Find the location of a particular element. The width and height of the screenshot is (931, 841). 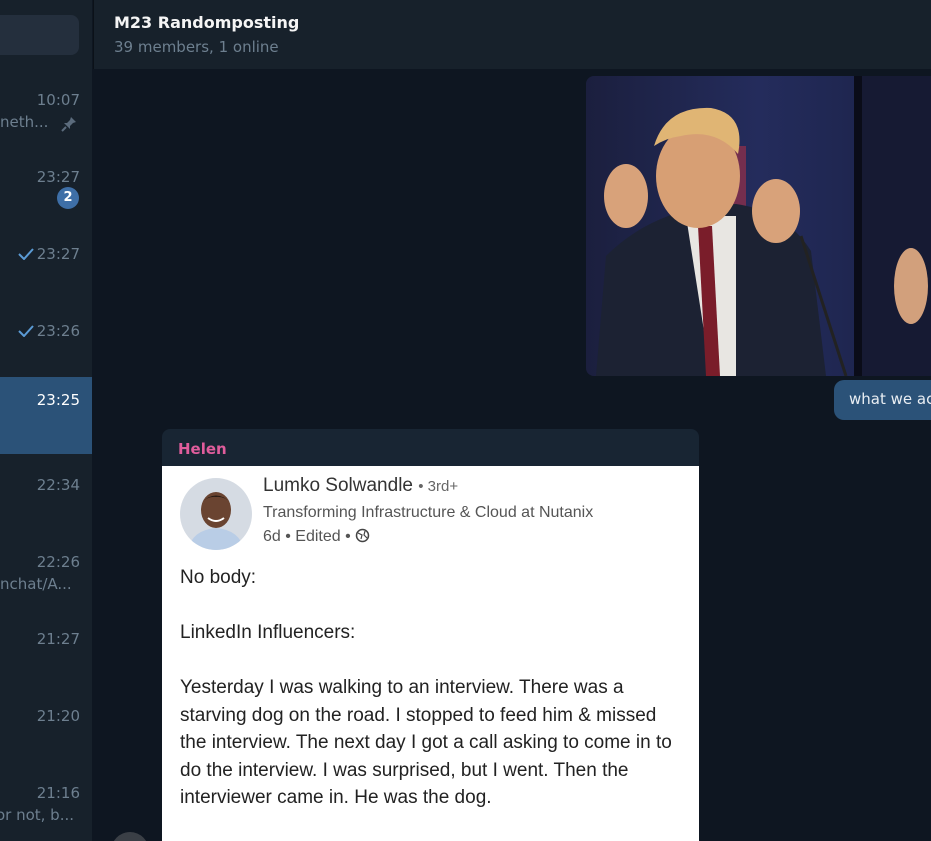

chat-member-status: 39 members, 1 online is located at coordinates (196, 47).